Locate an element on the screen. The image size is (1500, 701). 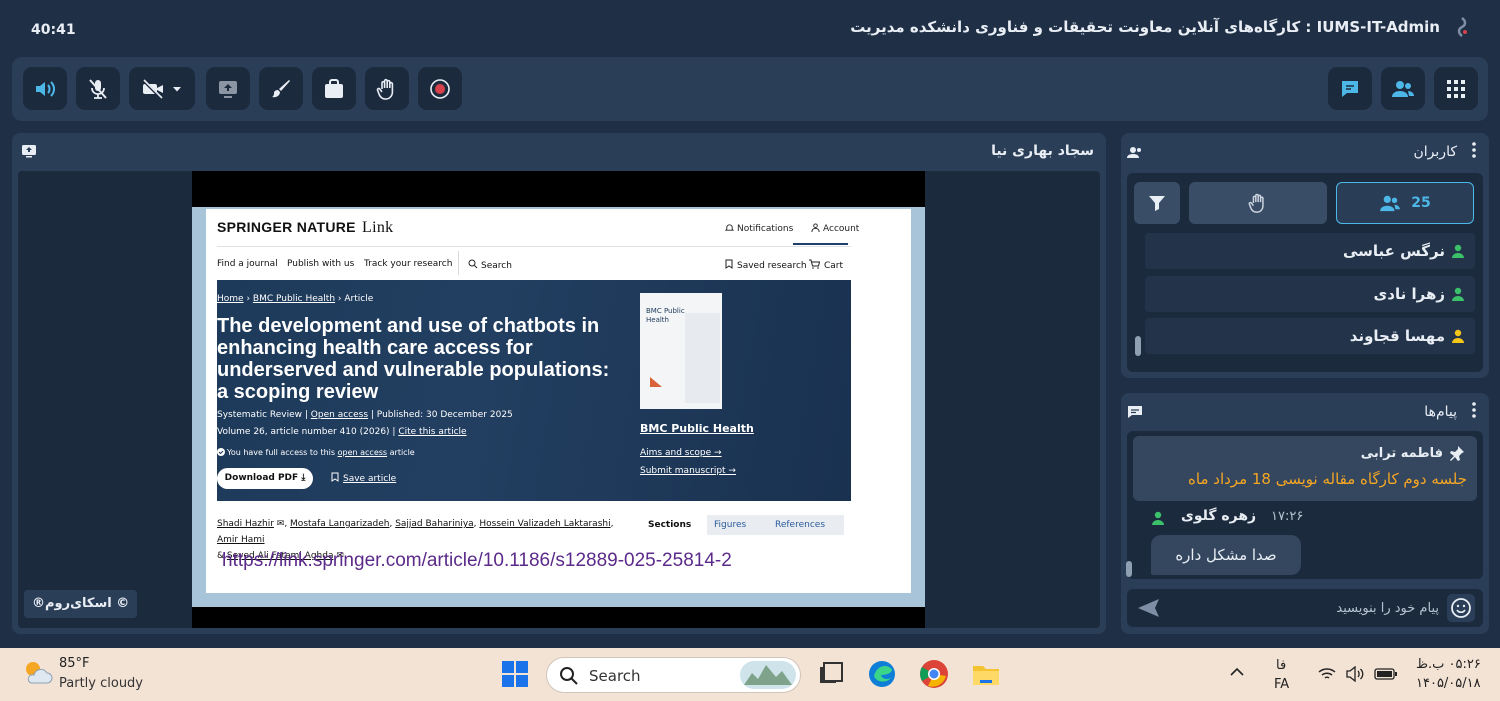
raise-hand-button is located at coordinates (387, 88).